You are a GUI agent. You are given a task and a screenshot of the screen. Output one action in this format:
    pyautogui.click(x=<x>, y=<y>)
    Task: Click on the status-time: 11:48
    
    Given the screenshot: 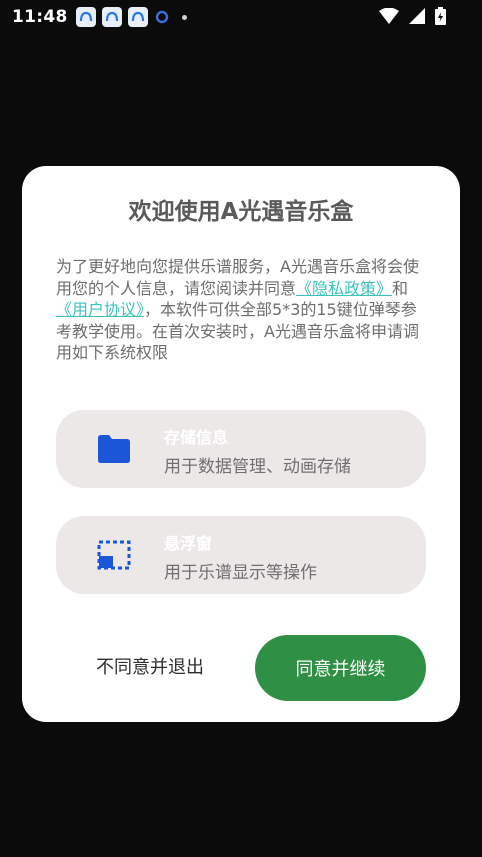 What is the action you would take?
    pyautogui.click(x=40, y=17)
    